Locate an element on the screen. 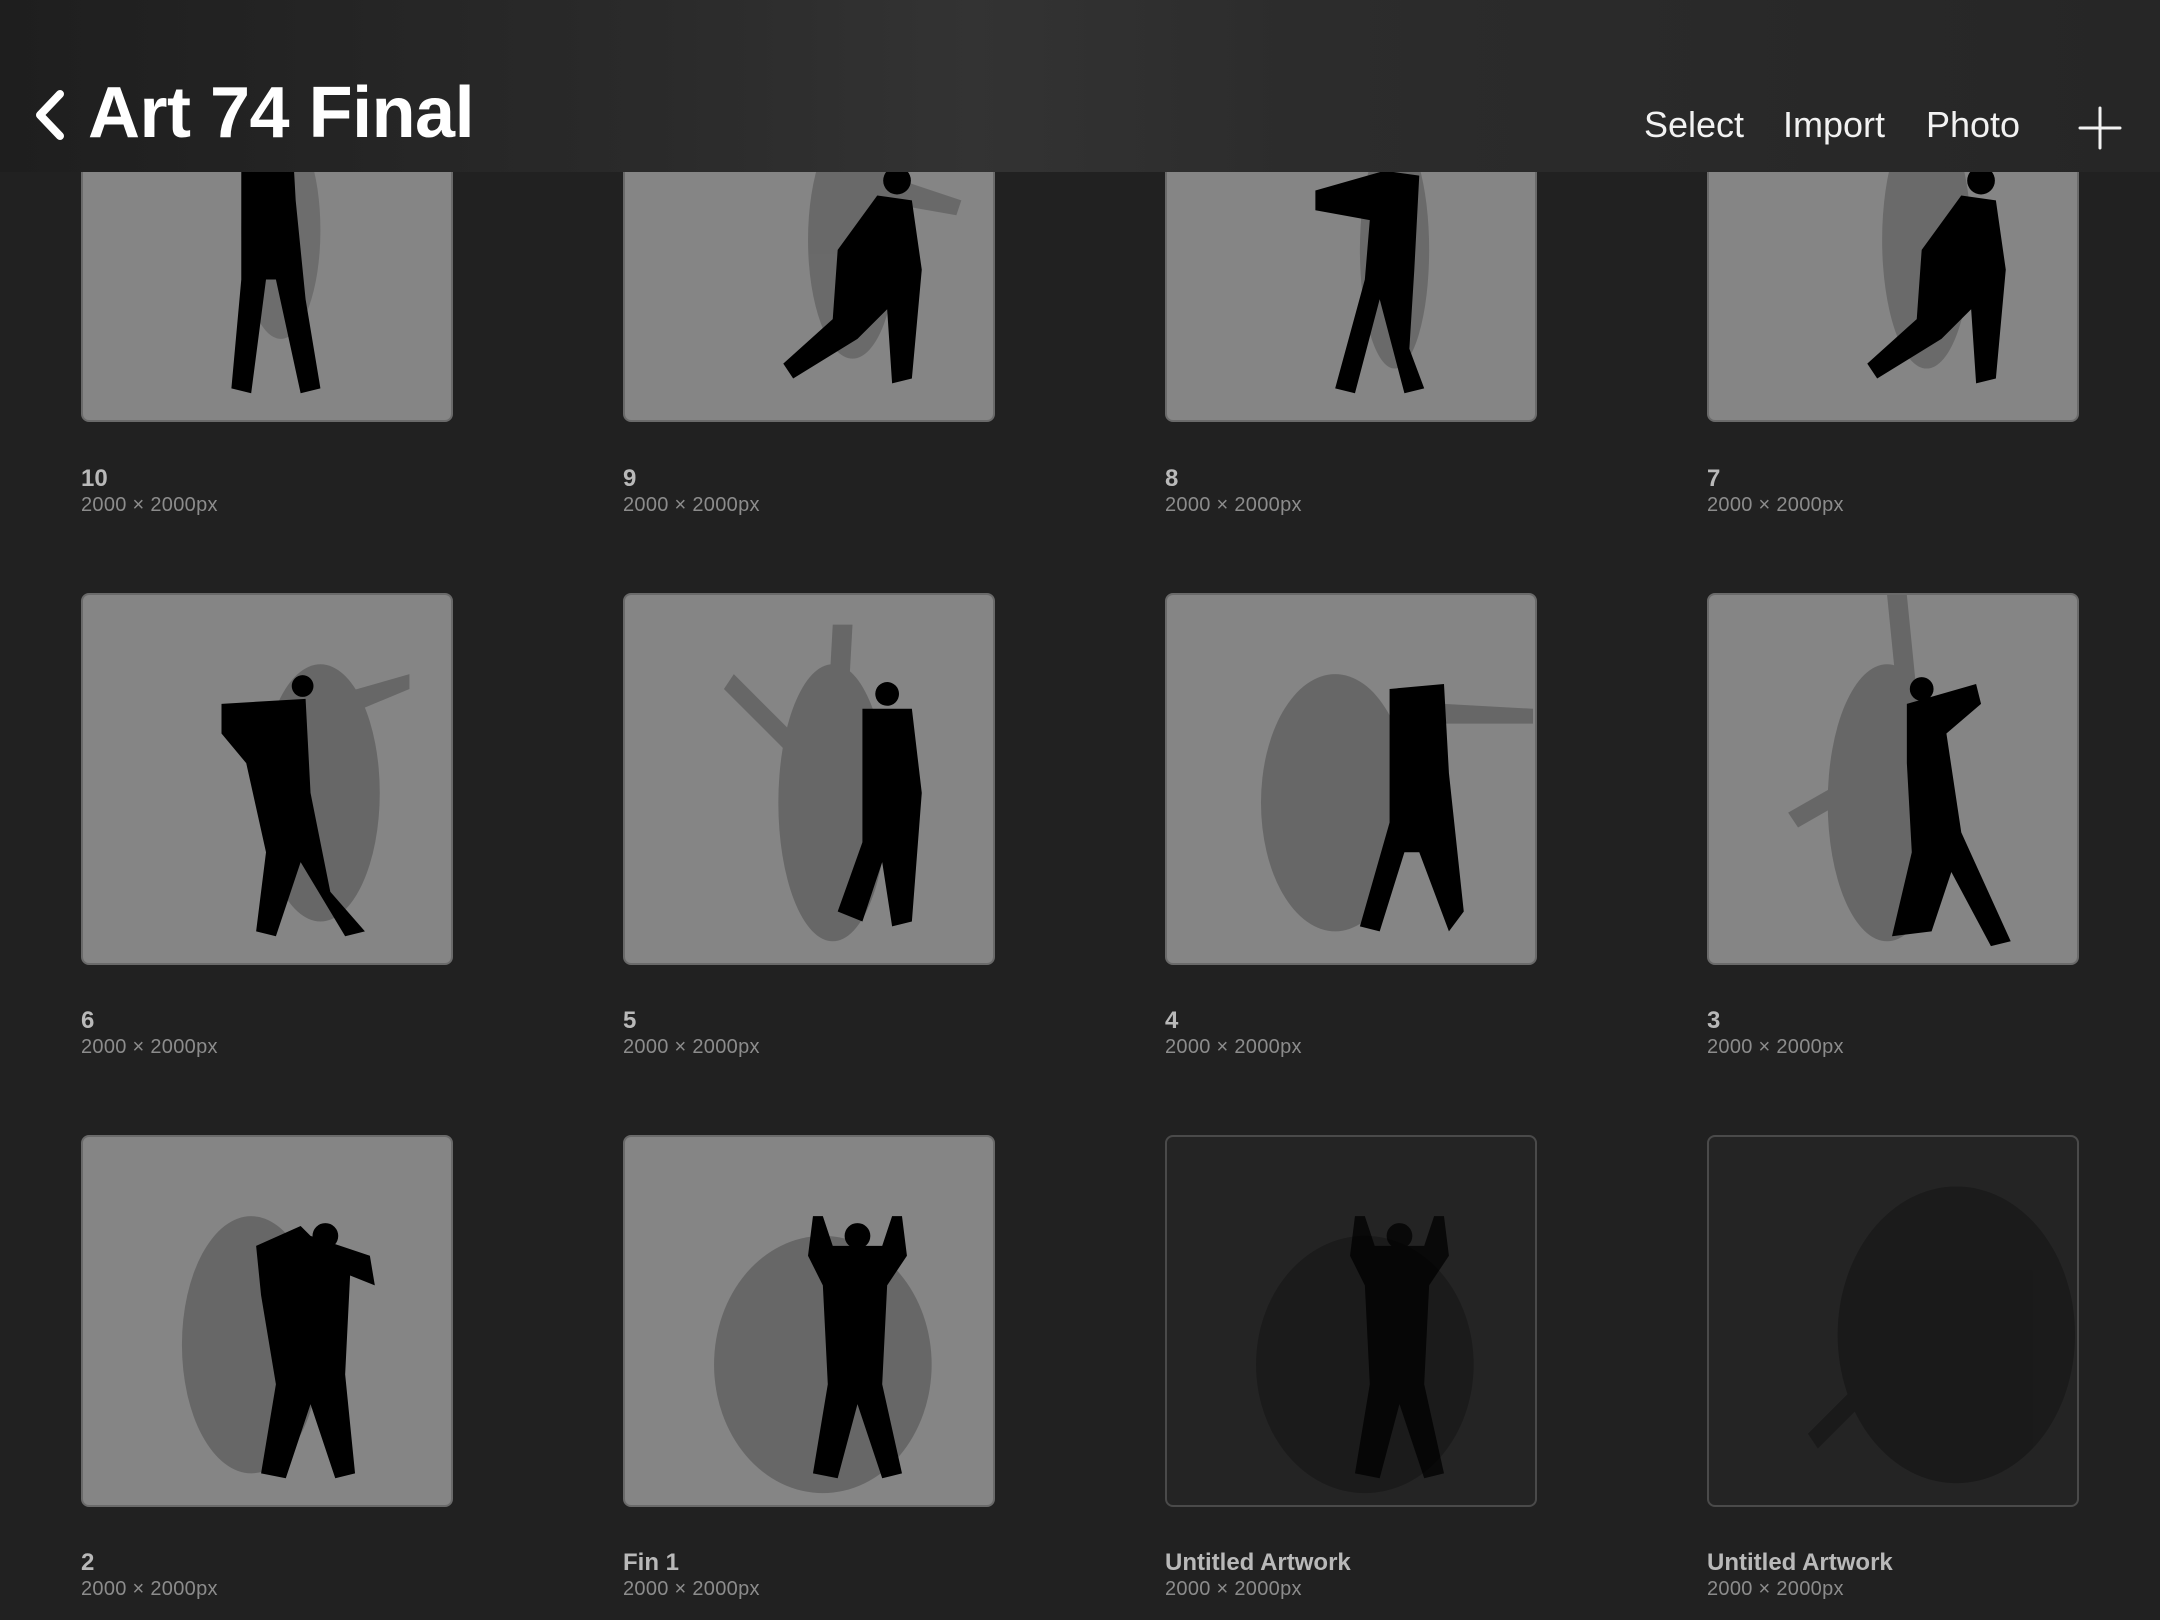 The height and width of the screenshot is (1620, 2160). artwork-name: 2 is located at coordinates (88, 1562).